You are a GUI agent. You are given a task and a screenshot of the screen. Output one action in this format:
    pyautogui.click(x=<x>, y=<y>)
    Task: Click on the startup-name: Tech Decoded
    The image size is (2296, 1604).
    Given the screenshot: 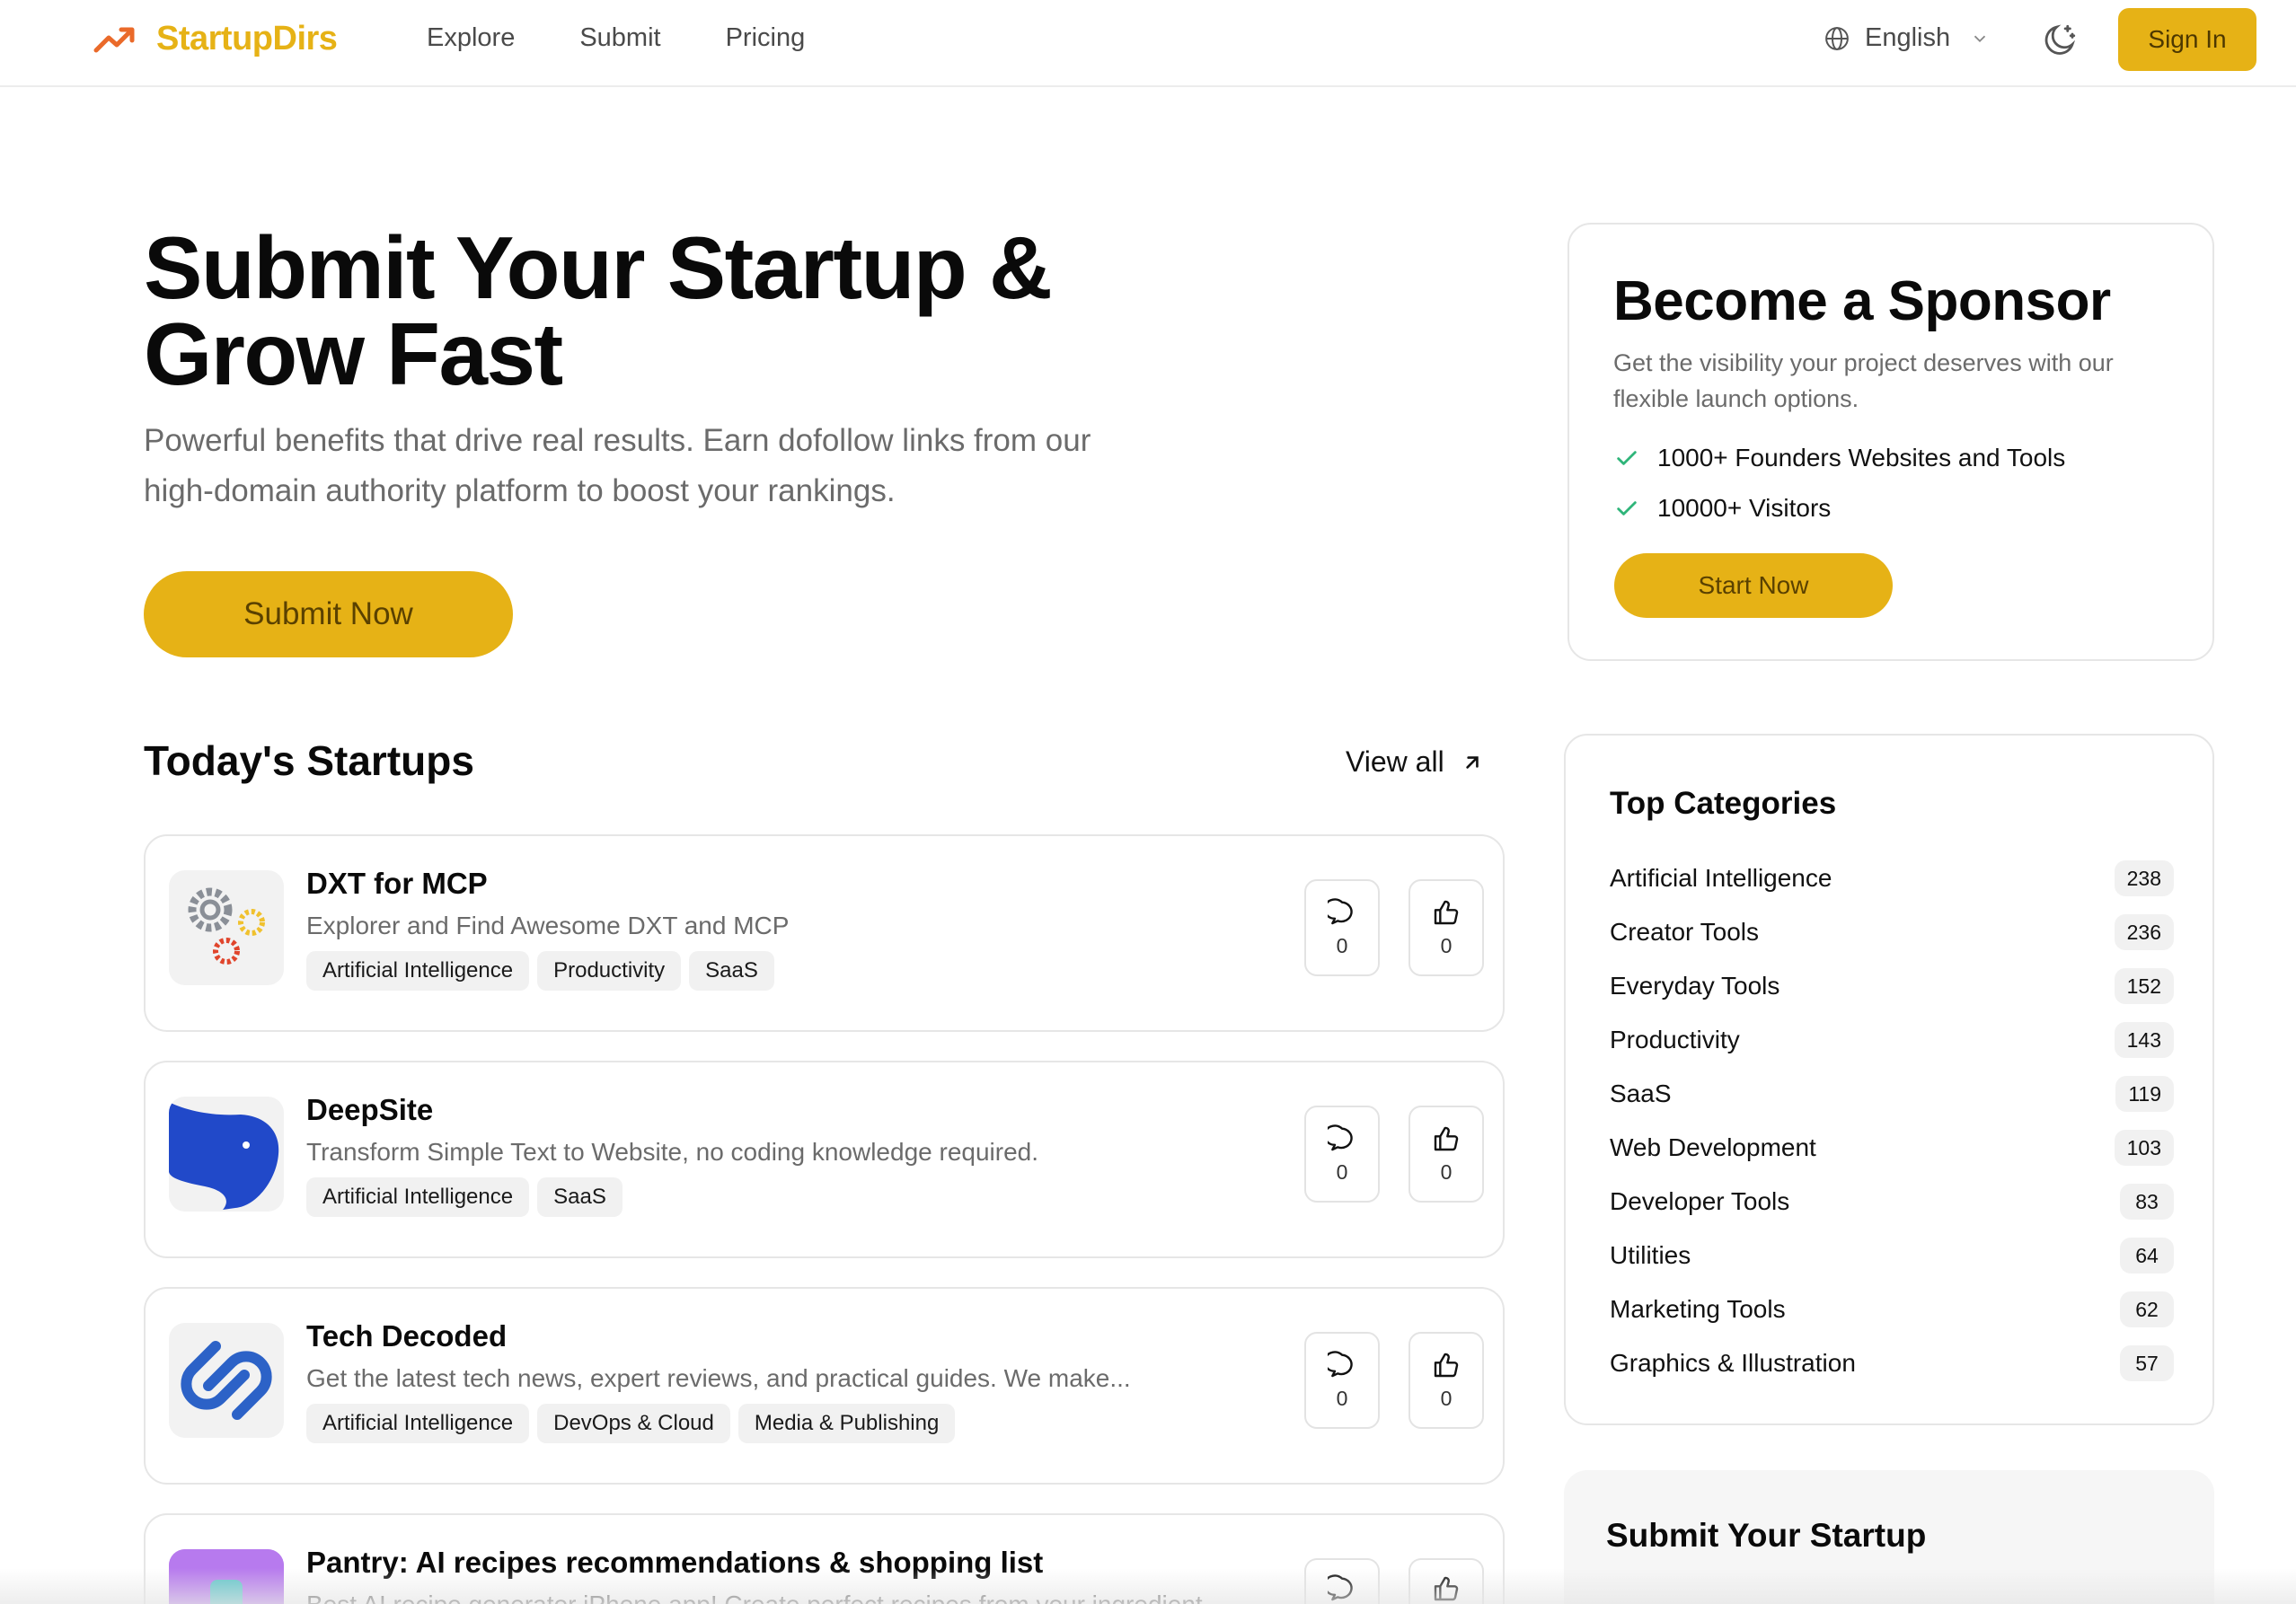 What is the action you would take?
    pyautogui.click(x=406, y=1336)
    